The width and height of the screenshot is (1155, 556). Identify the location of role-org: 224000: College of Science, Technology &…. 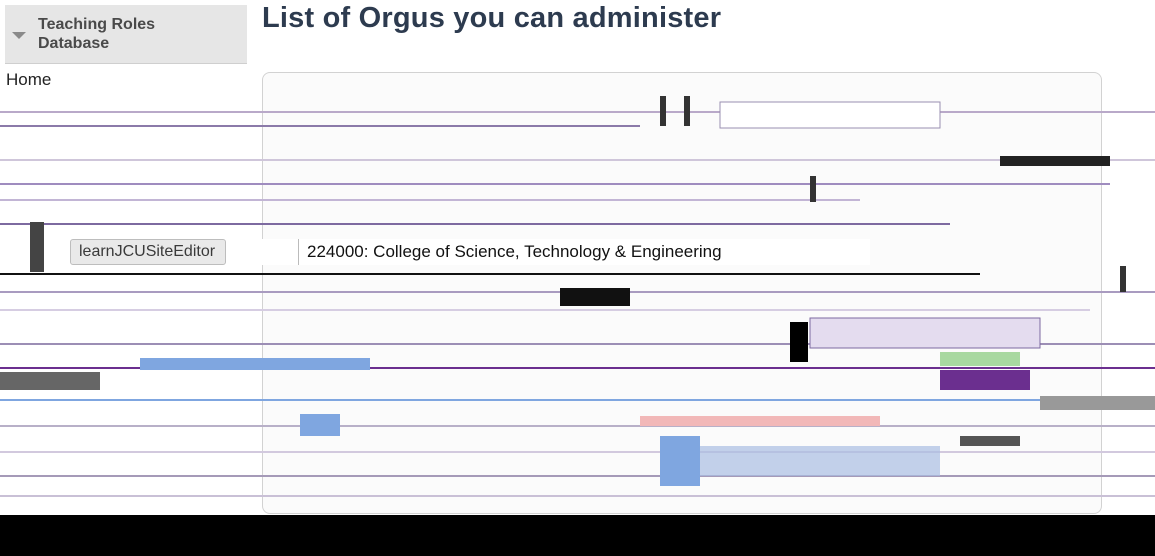
(582, 252).